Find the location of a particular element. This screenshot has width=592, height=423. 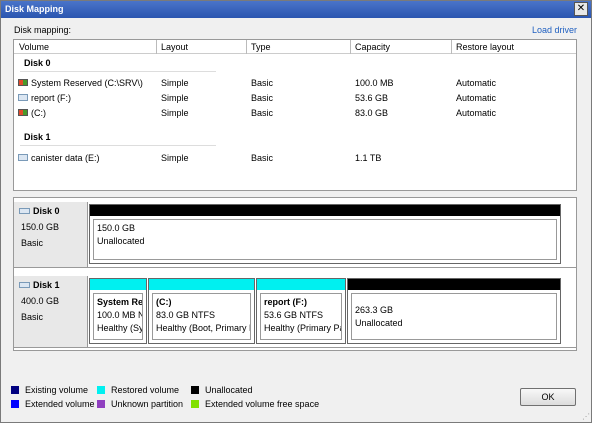

partition-size: 263.3 GB is located at coordinates (374, 310).